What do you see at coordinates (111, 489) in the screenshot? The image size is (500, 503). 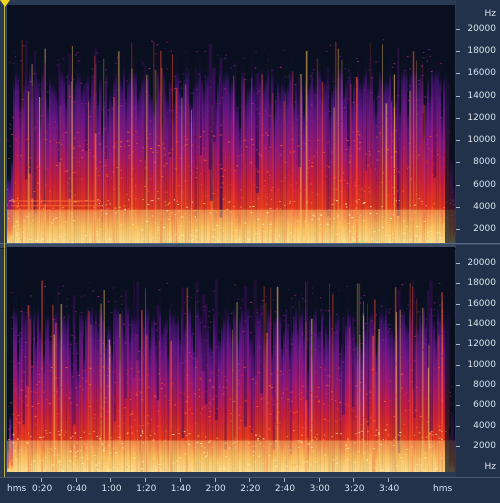 I see `time-tick-label: 1:00` at bounding box center [111, 489].